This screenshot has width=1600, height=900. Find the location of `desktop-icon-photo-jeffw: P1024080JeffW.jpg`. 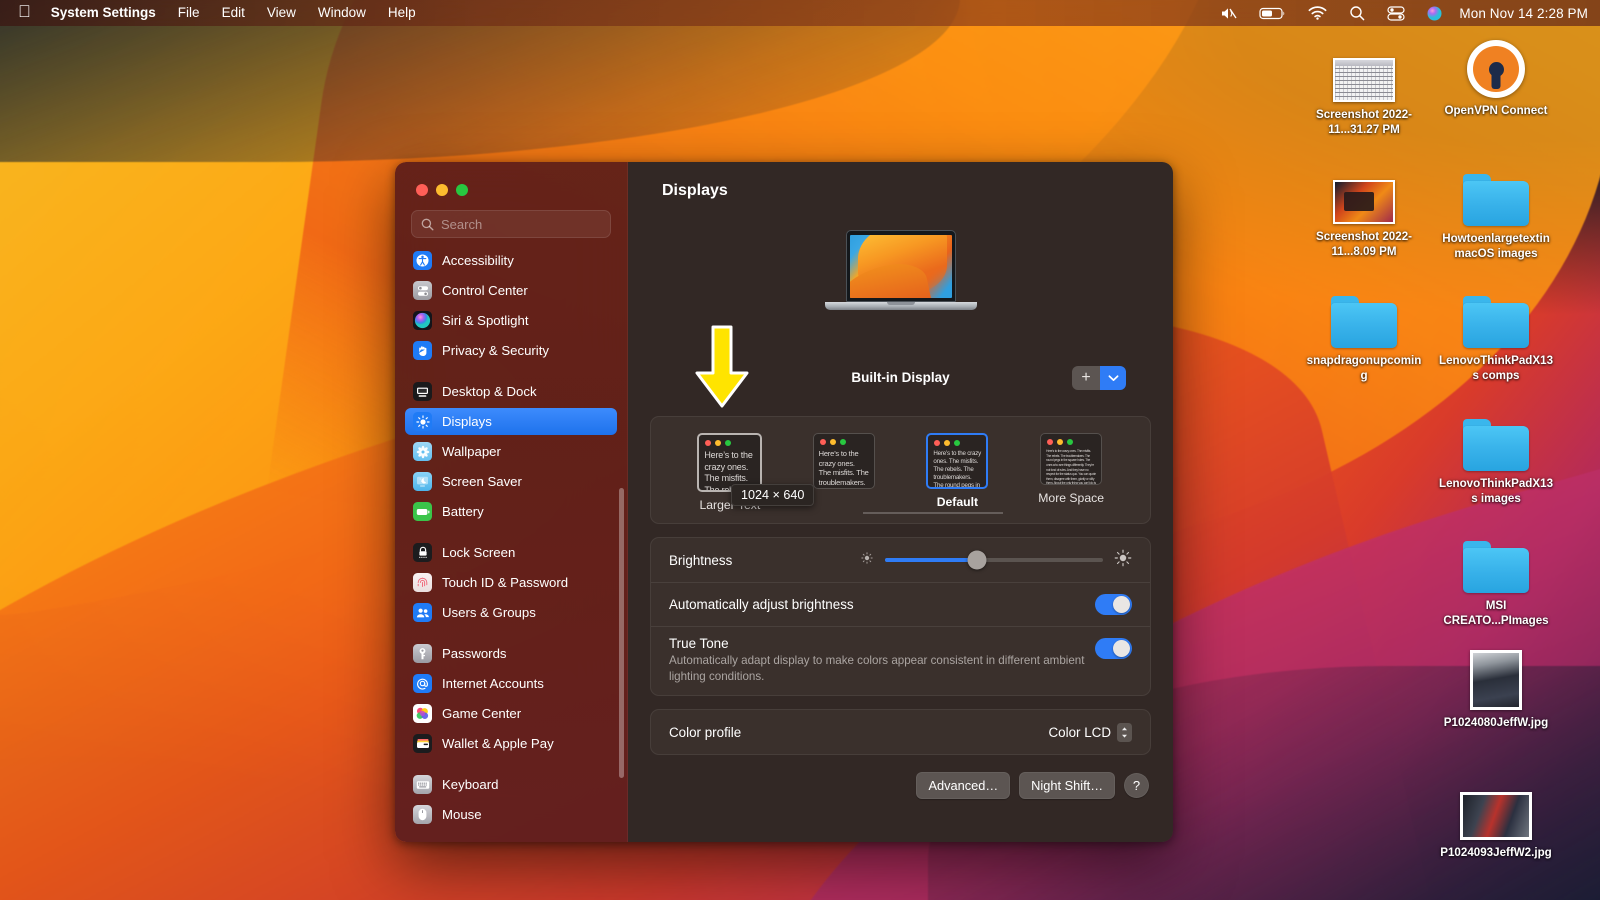

desktop-icon-photo-jeffw: P1024080JeffW.jpg is located at coordinates (1496, 689).